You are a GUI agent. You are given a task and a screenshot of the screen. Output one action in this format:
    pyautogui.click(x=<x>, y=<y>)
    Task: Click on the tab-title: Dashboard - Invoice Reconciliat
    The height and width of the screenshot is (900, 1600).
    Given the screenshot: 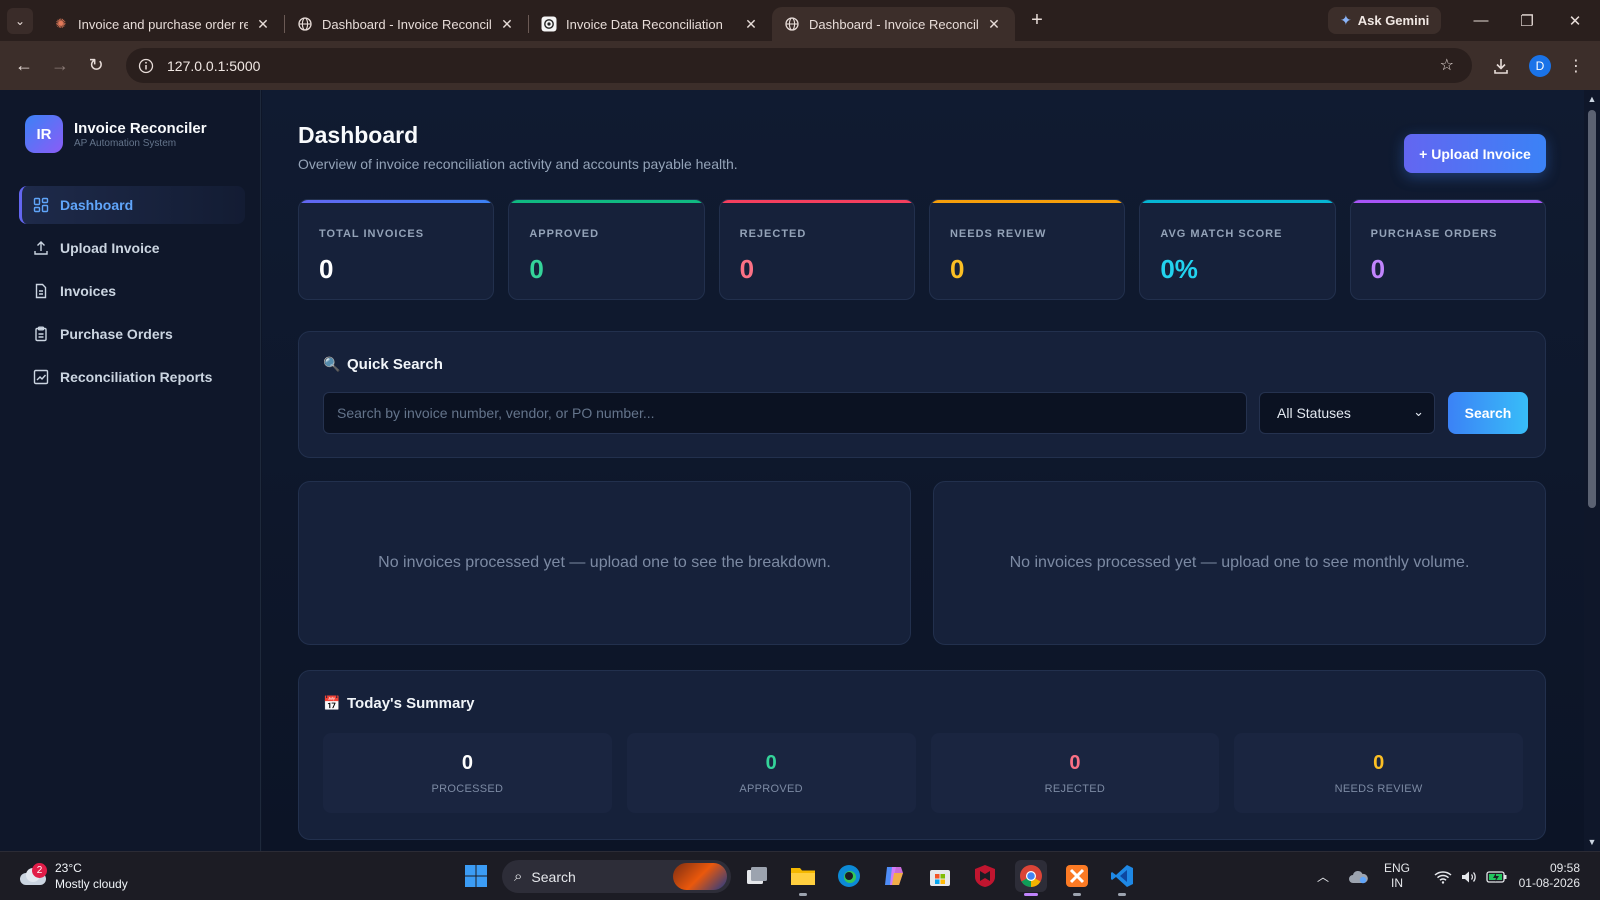 What is the action you would take?
    pyautogui.click(x=407, y=24)
    